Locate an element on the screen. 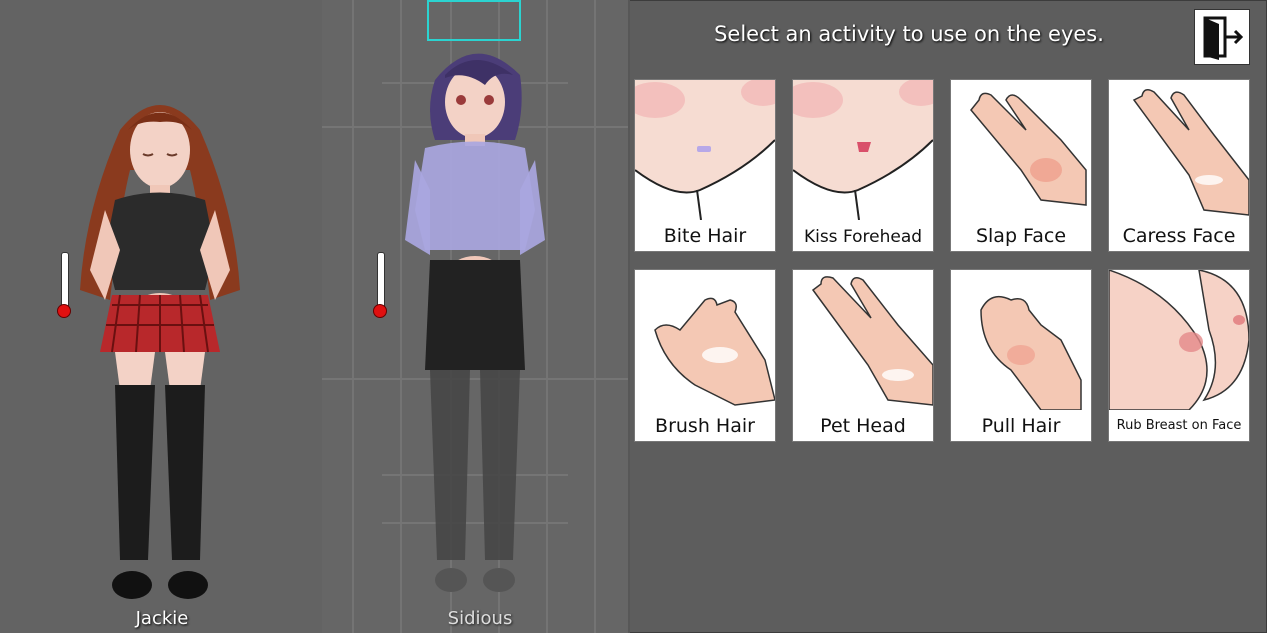 This screenshot has width=1267, height=633. exit-button is located at coordinates (1222, 37).